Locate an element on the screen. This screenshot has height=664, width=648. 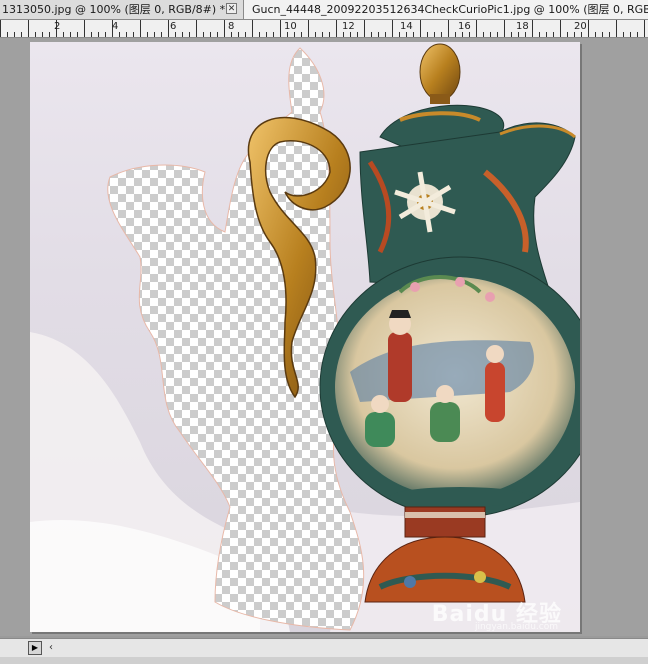
ruler-ticks is located at coordinates (322, 28).